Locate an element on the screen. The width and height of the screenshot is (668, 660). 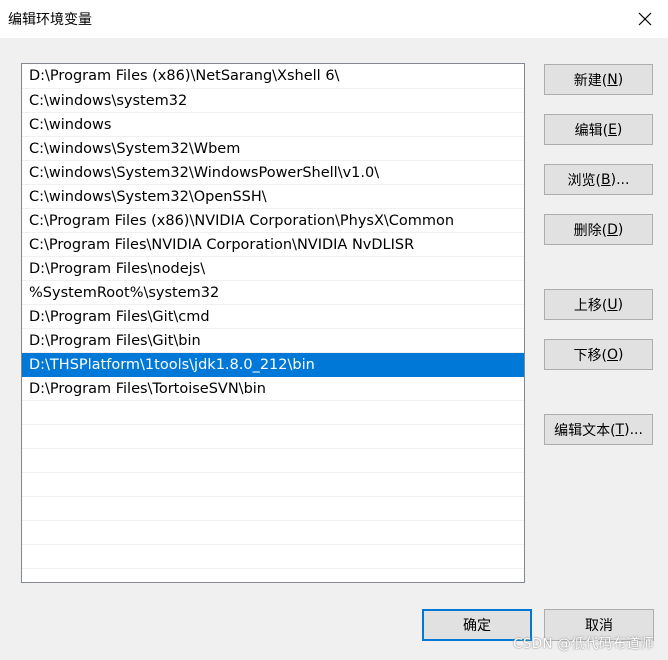
move-down-button-label: 下移( is located at coordinates (590, 355).